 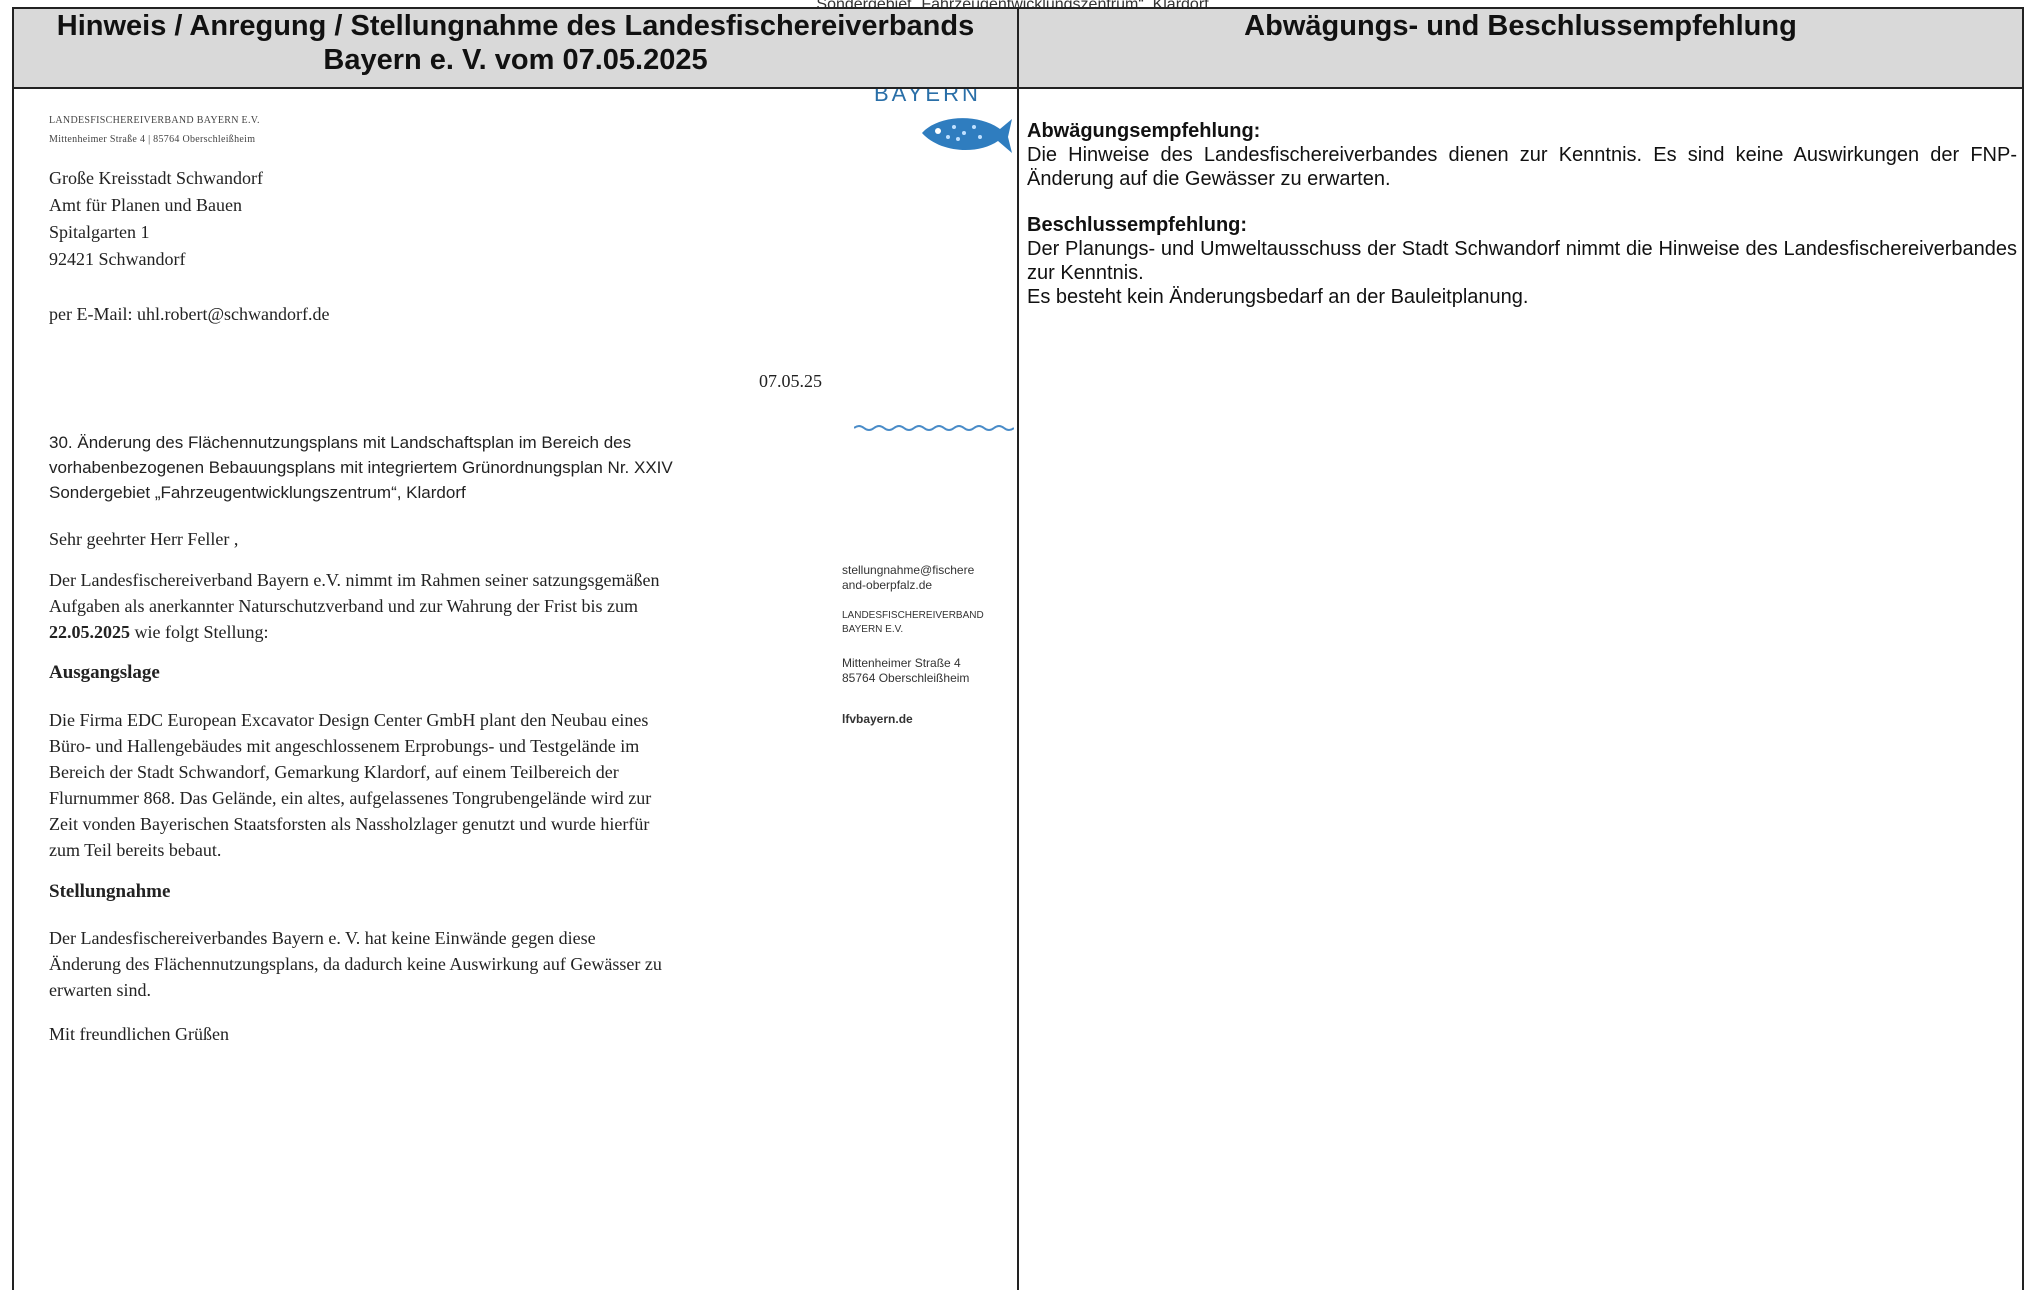 I want to click on sidebar-web: lfvbayern.de, so click(x=877, y=719).